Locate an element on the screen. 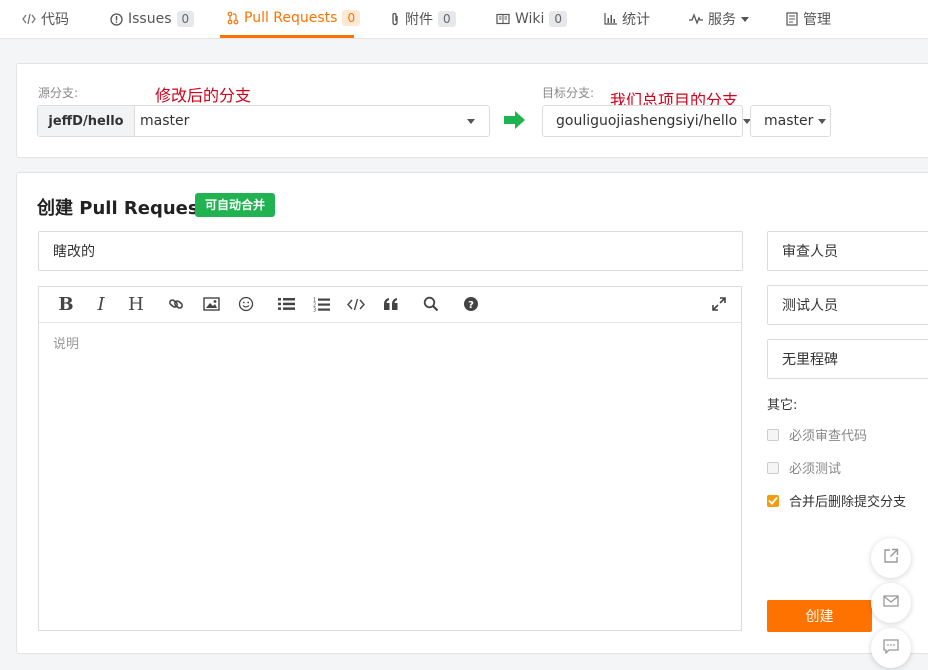  tab-pull-requests-label: Pull Requests is located at coordinates (291, 17).